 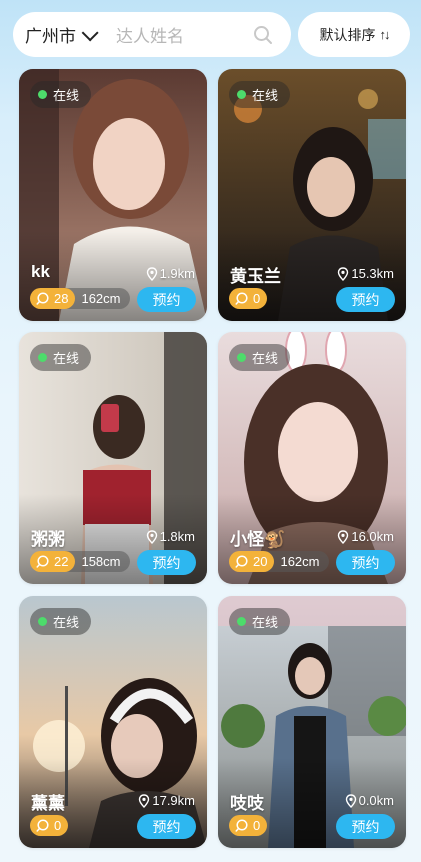 What do you see at coordinates (385, 34) in the screenshot?
I see `sort-arrows-icon: ↑↓` at bounding box center [385, 34].